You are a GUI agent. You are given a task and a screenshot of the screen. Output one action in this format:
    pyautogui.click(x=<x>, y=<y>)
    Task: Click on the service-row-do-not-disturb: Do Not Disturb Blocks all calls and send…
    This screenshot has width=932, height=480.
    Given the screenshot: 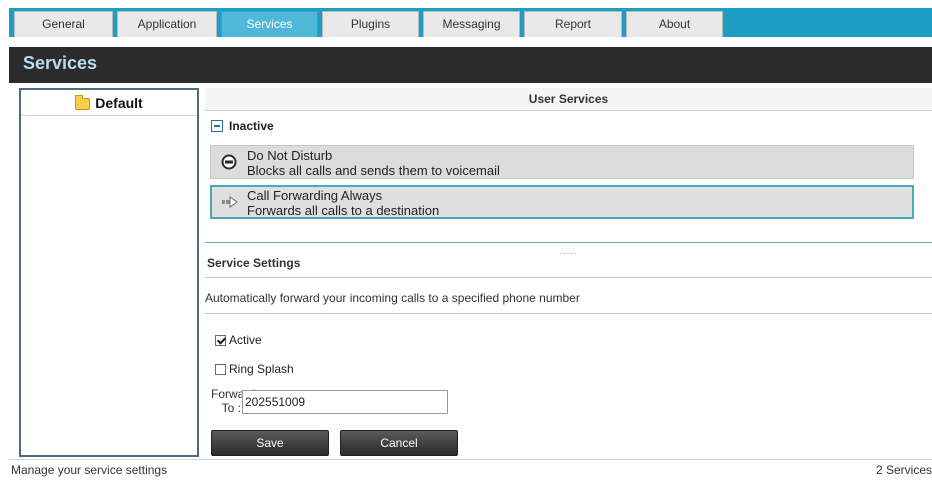 What is the action you would take?
    pyautogui.click(x=562, y=162)
    